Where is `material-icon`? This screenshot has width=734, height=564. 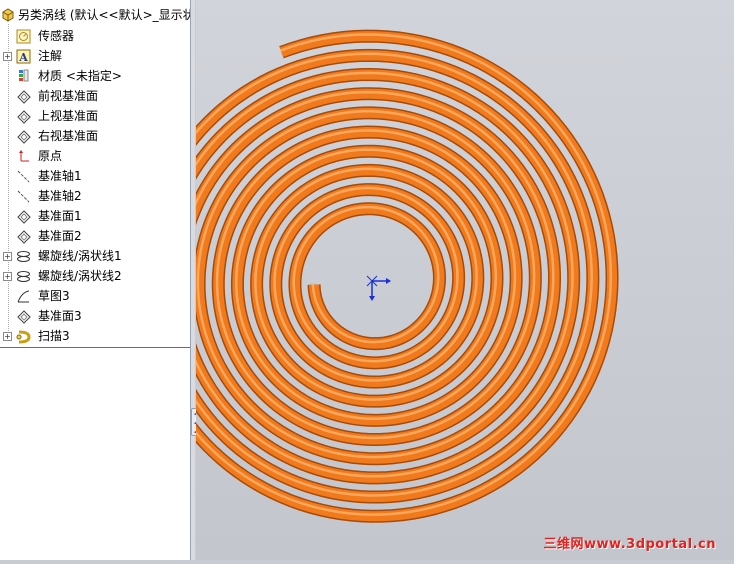
material-icon is located at coordinates (24, 75).